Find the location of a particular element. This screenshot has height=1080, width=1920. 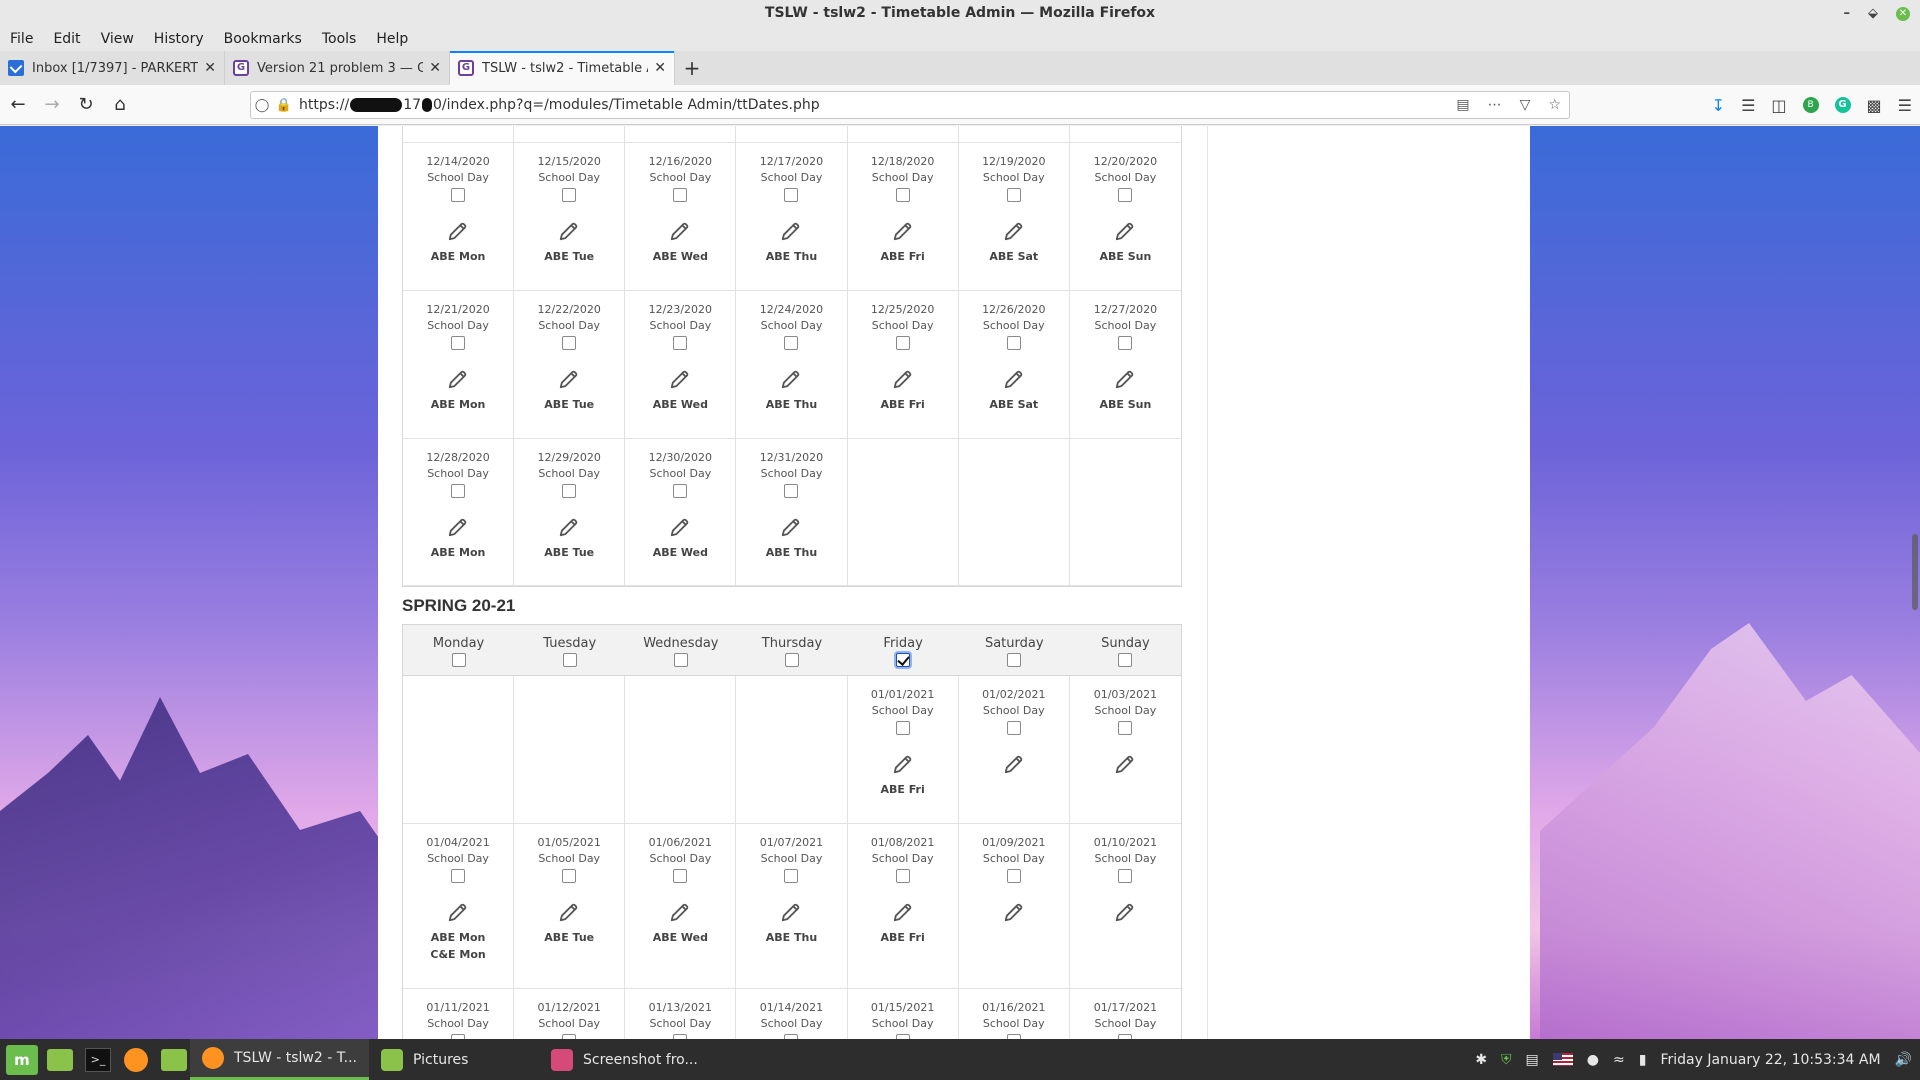

battery-icon: ▮ is located at coordinates (1643, 1060).